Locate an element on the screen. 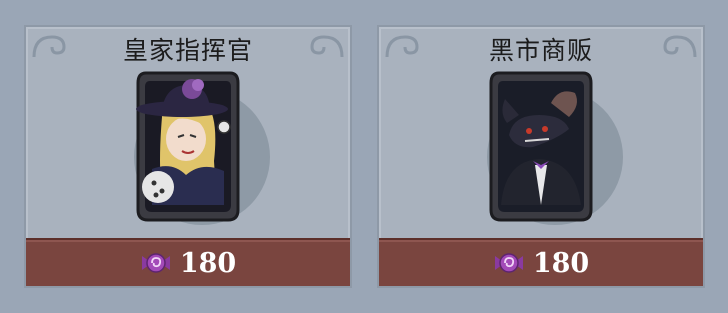  card-title: 黑市商贩 is located at coordinates (540, 50).